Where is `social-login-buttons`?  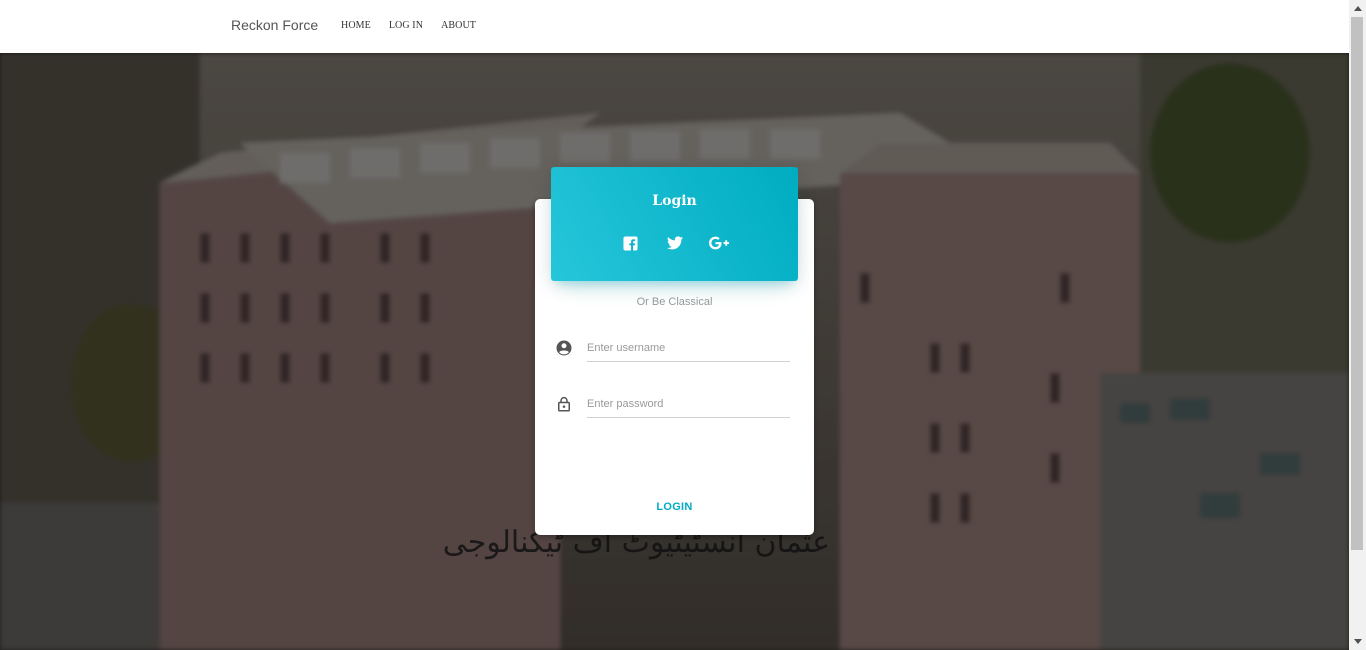 social-login-buttons is located at coordinates (674, 243).